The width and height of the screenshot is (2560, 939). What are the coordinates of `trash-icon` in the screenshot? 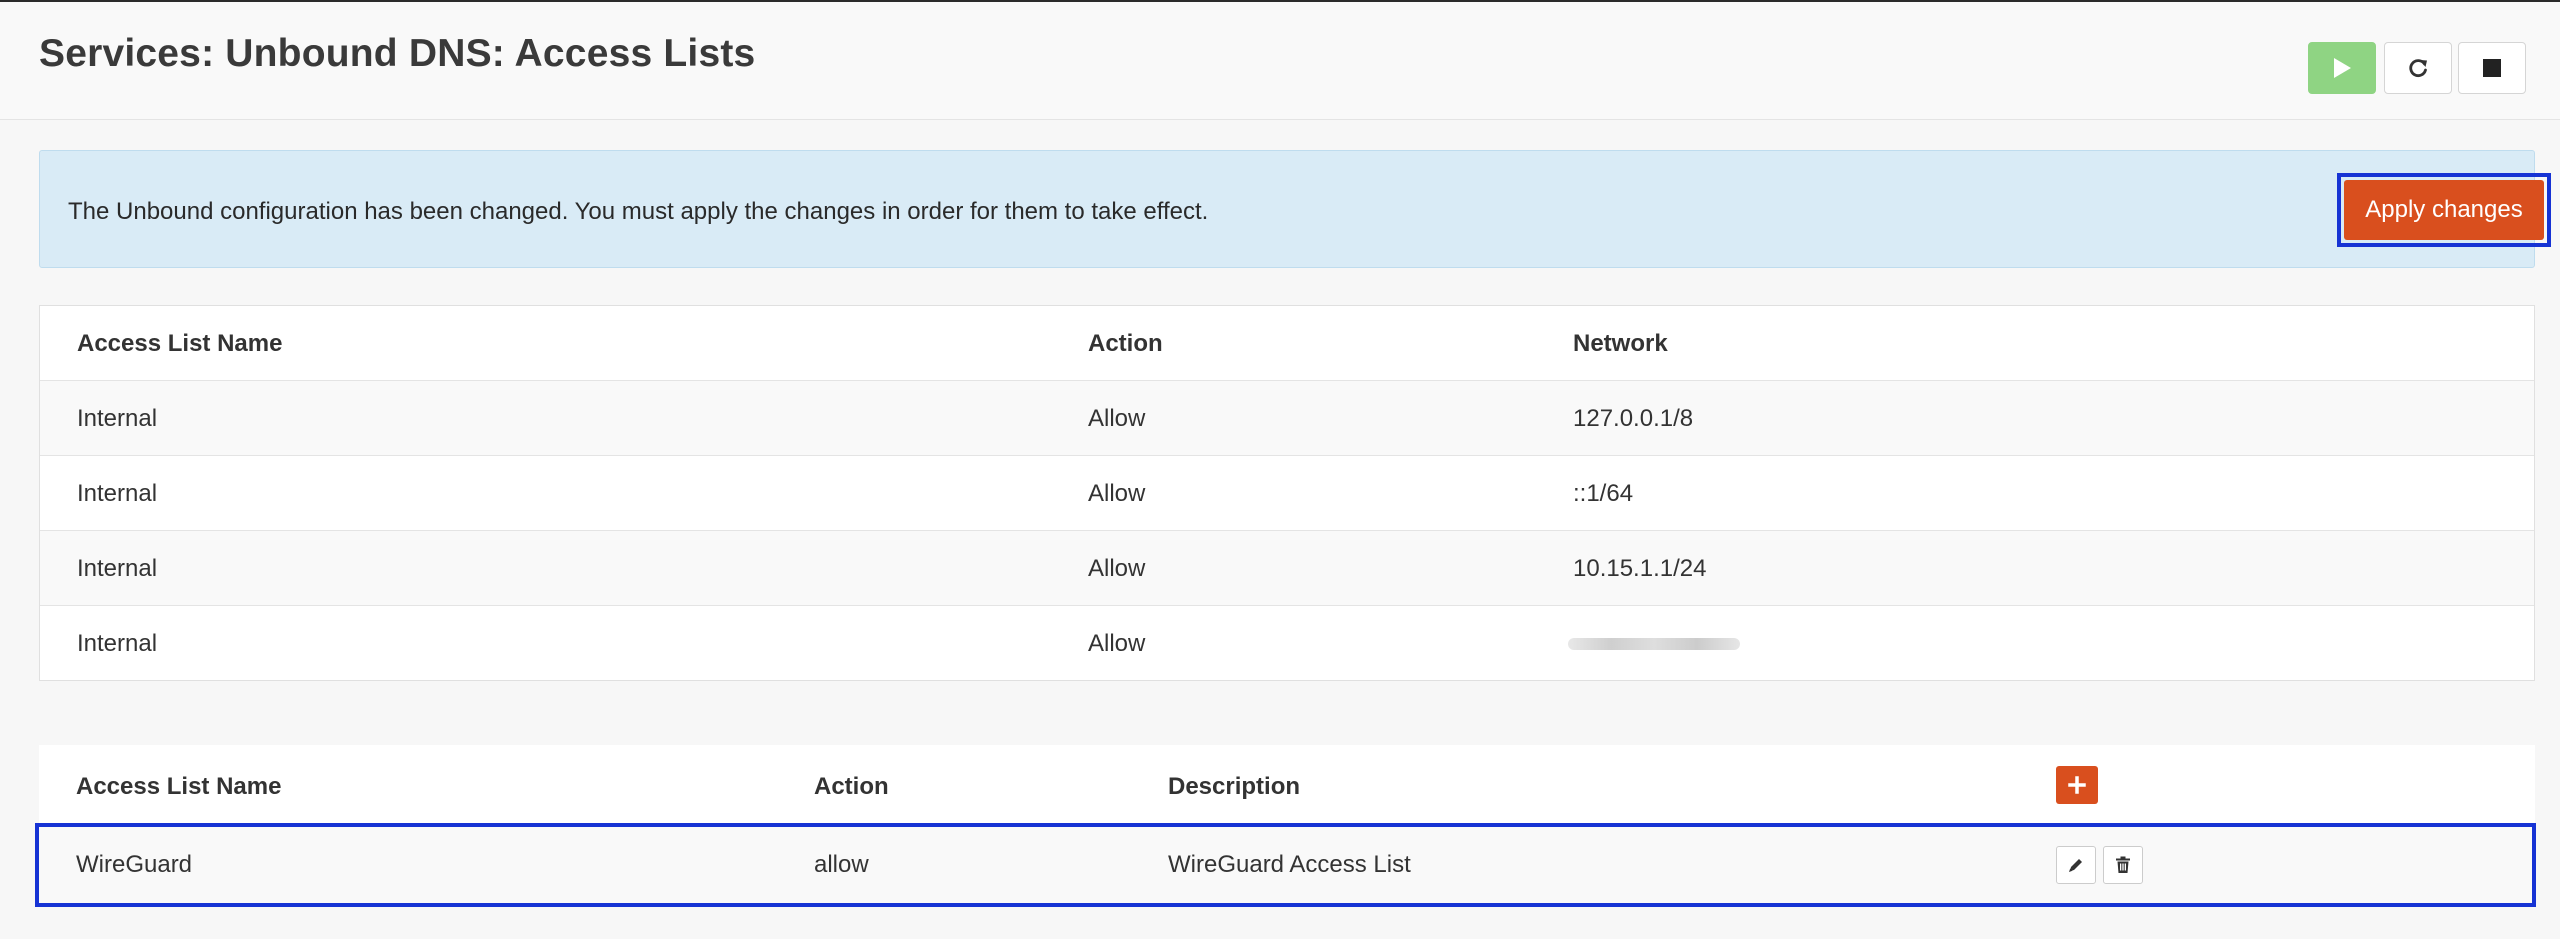 It's located at (2123, 864).